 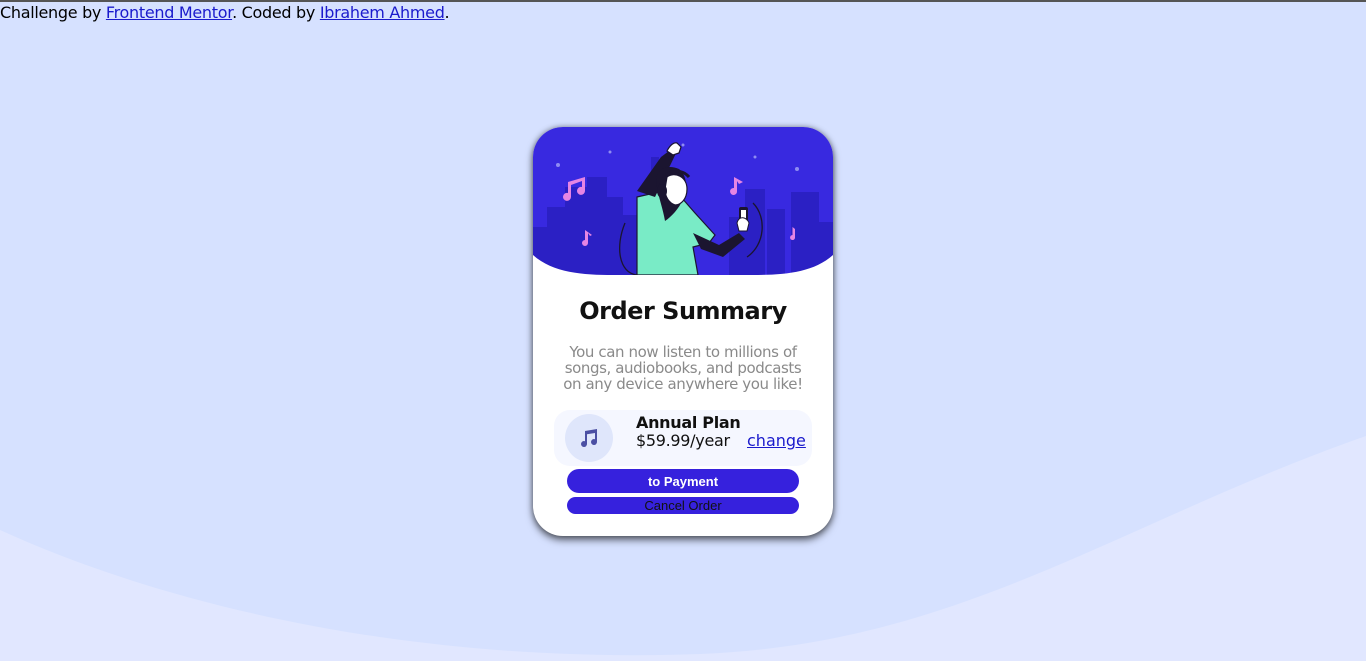 I want to click on attribution-middle: . Coded by, so click(x=276, y=12).